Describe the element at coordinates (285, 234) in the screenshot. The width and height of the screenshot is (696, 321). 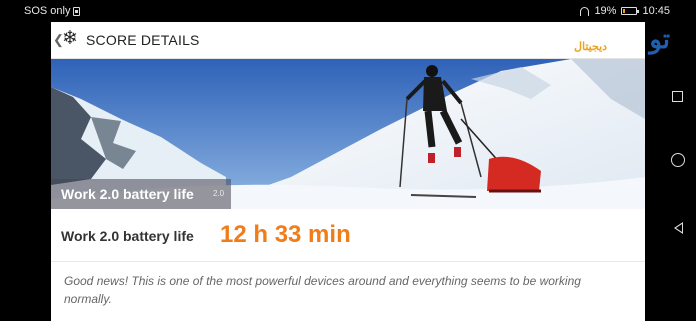
I see `result-value: 12 h 33 min` at that location.